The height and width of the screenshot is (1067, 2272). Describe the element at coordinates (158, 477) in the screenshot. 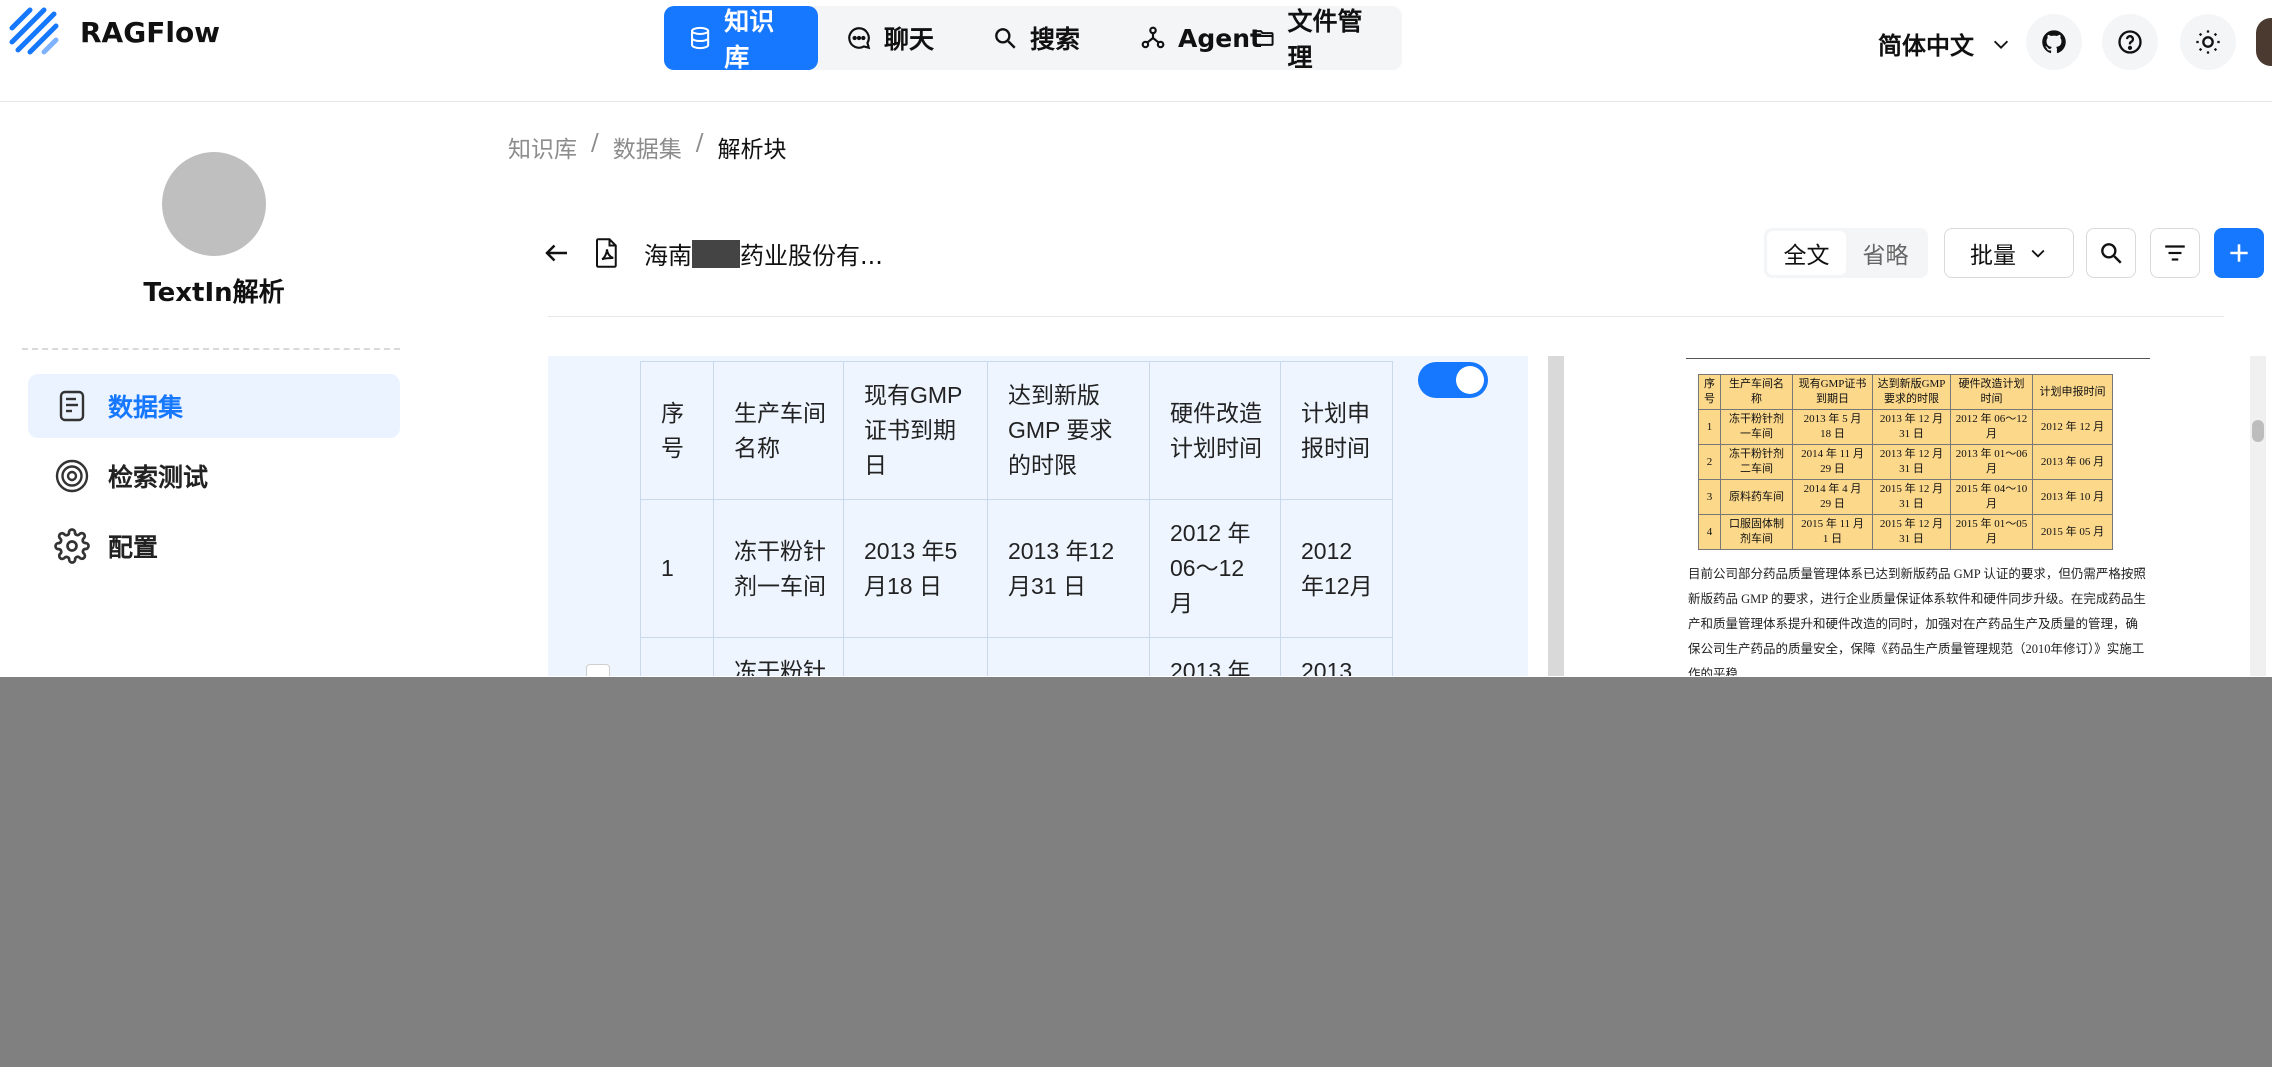

I see `sidebar-item-label: 检索测试` at that location.